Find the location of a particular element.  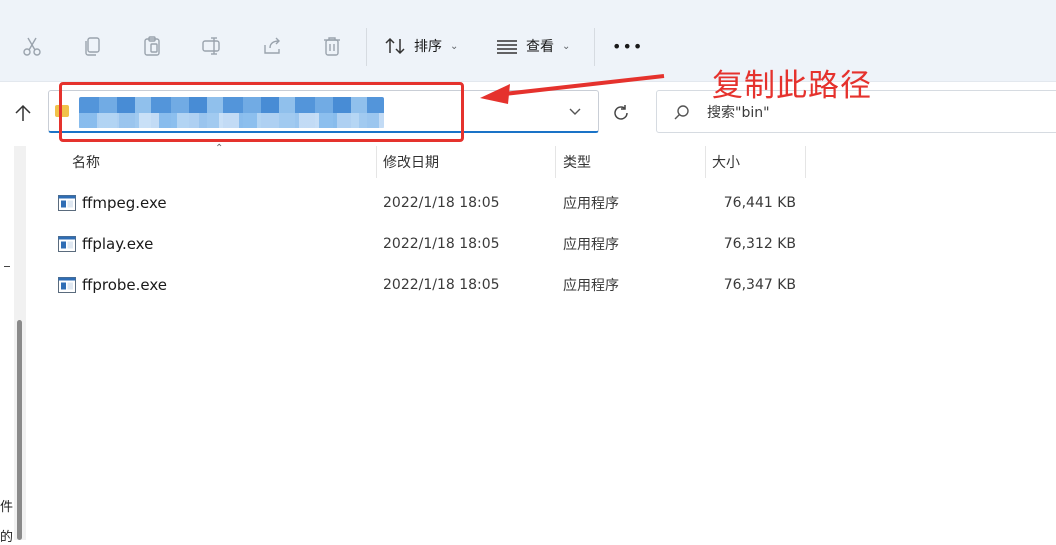

column-header-date: 修改日期 is located at coordinates (411, 162).